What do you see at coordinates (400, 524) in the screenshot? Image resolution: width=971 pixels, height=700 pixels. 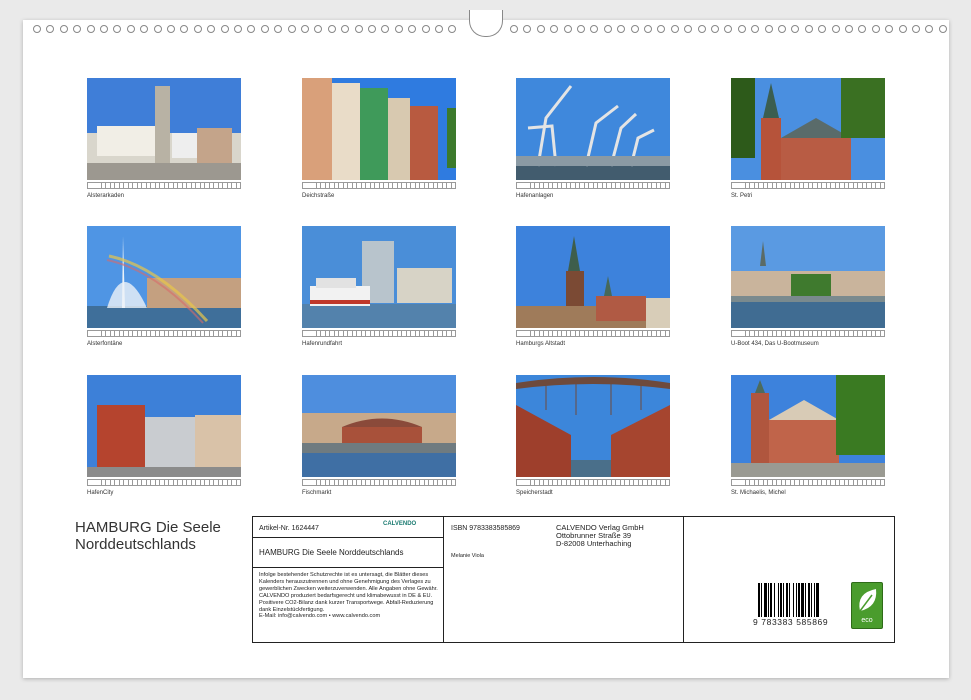 I see `calvendo-logo: CALVENDO` at bounding box center [400, 524].